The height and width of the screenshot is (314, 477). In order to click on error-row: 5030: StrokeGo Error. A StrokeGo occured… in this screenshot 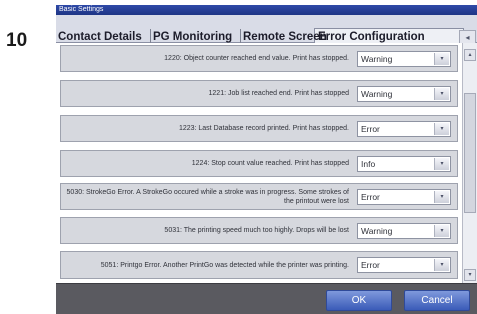, I will do `click(259, 196)`.